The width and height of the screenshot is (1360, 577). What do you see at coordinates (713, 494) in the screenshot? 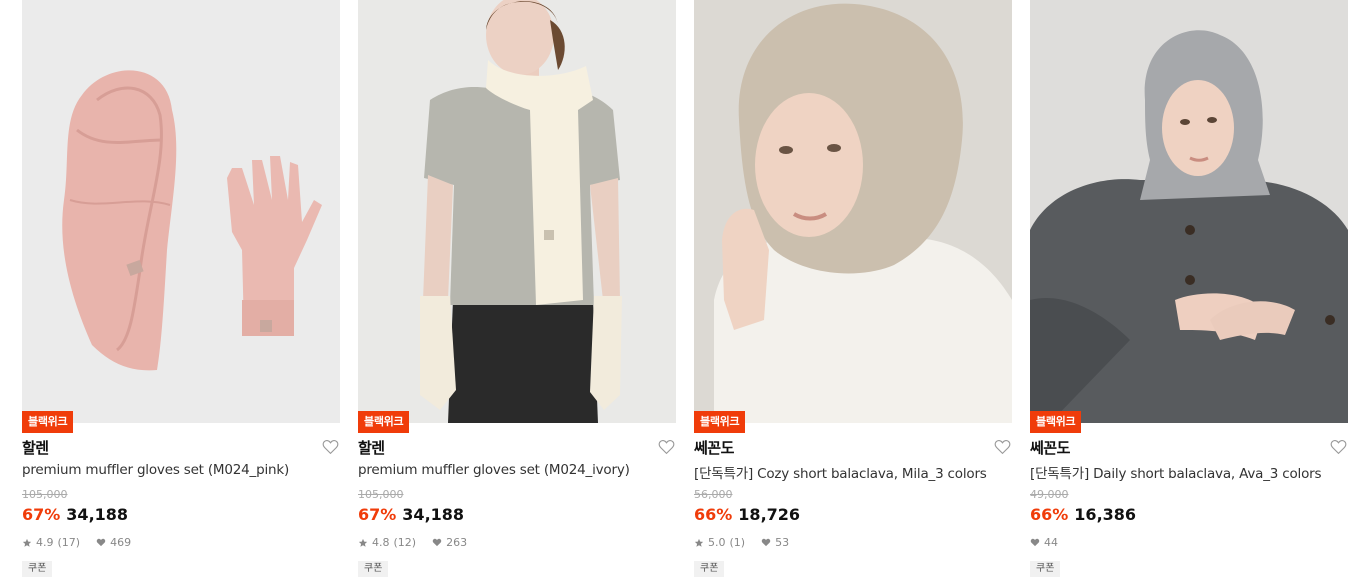
I see `original-price: 56,000` at bounding box center [713, 494].